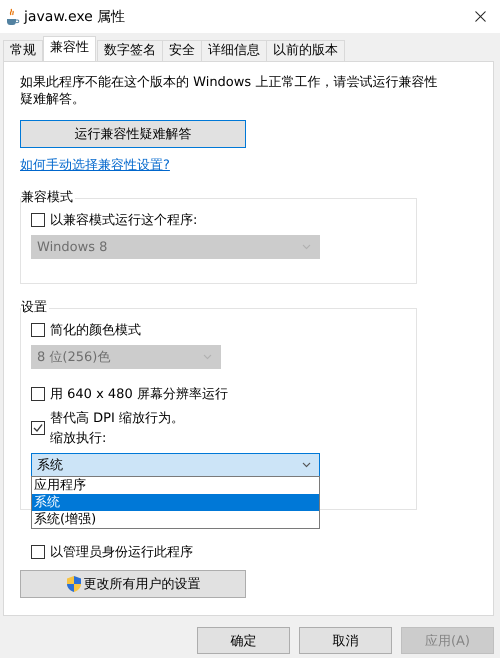  What do you see at coordinates (95, 165) in the screenshot?
I see `help-link: 如何手动选择兼容性设置?` at bounding box center [95, 165].